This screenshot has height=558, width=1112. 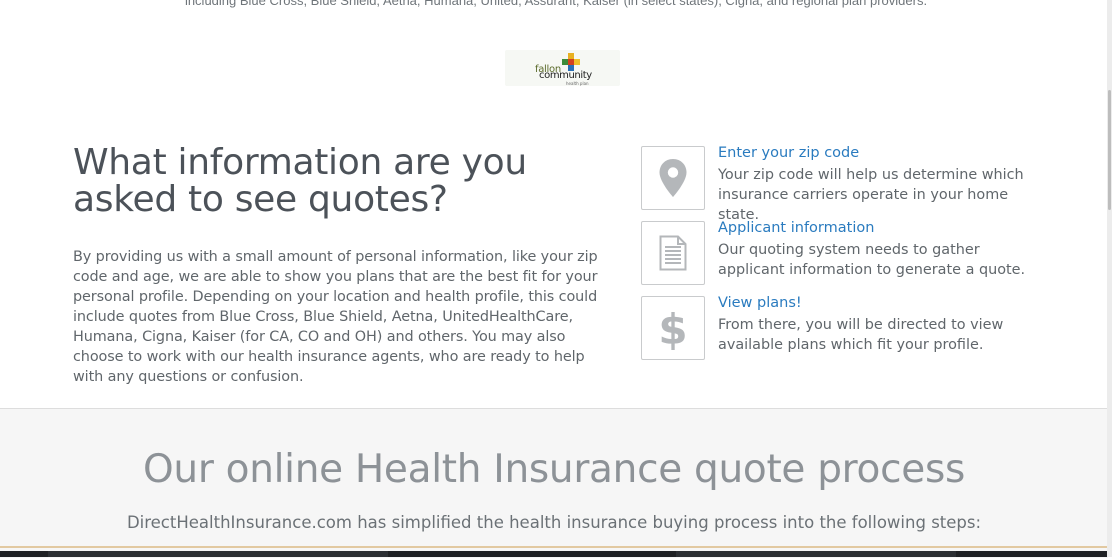 I want to click on document-icon, so click(x=673, y=253).